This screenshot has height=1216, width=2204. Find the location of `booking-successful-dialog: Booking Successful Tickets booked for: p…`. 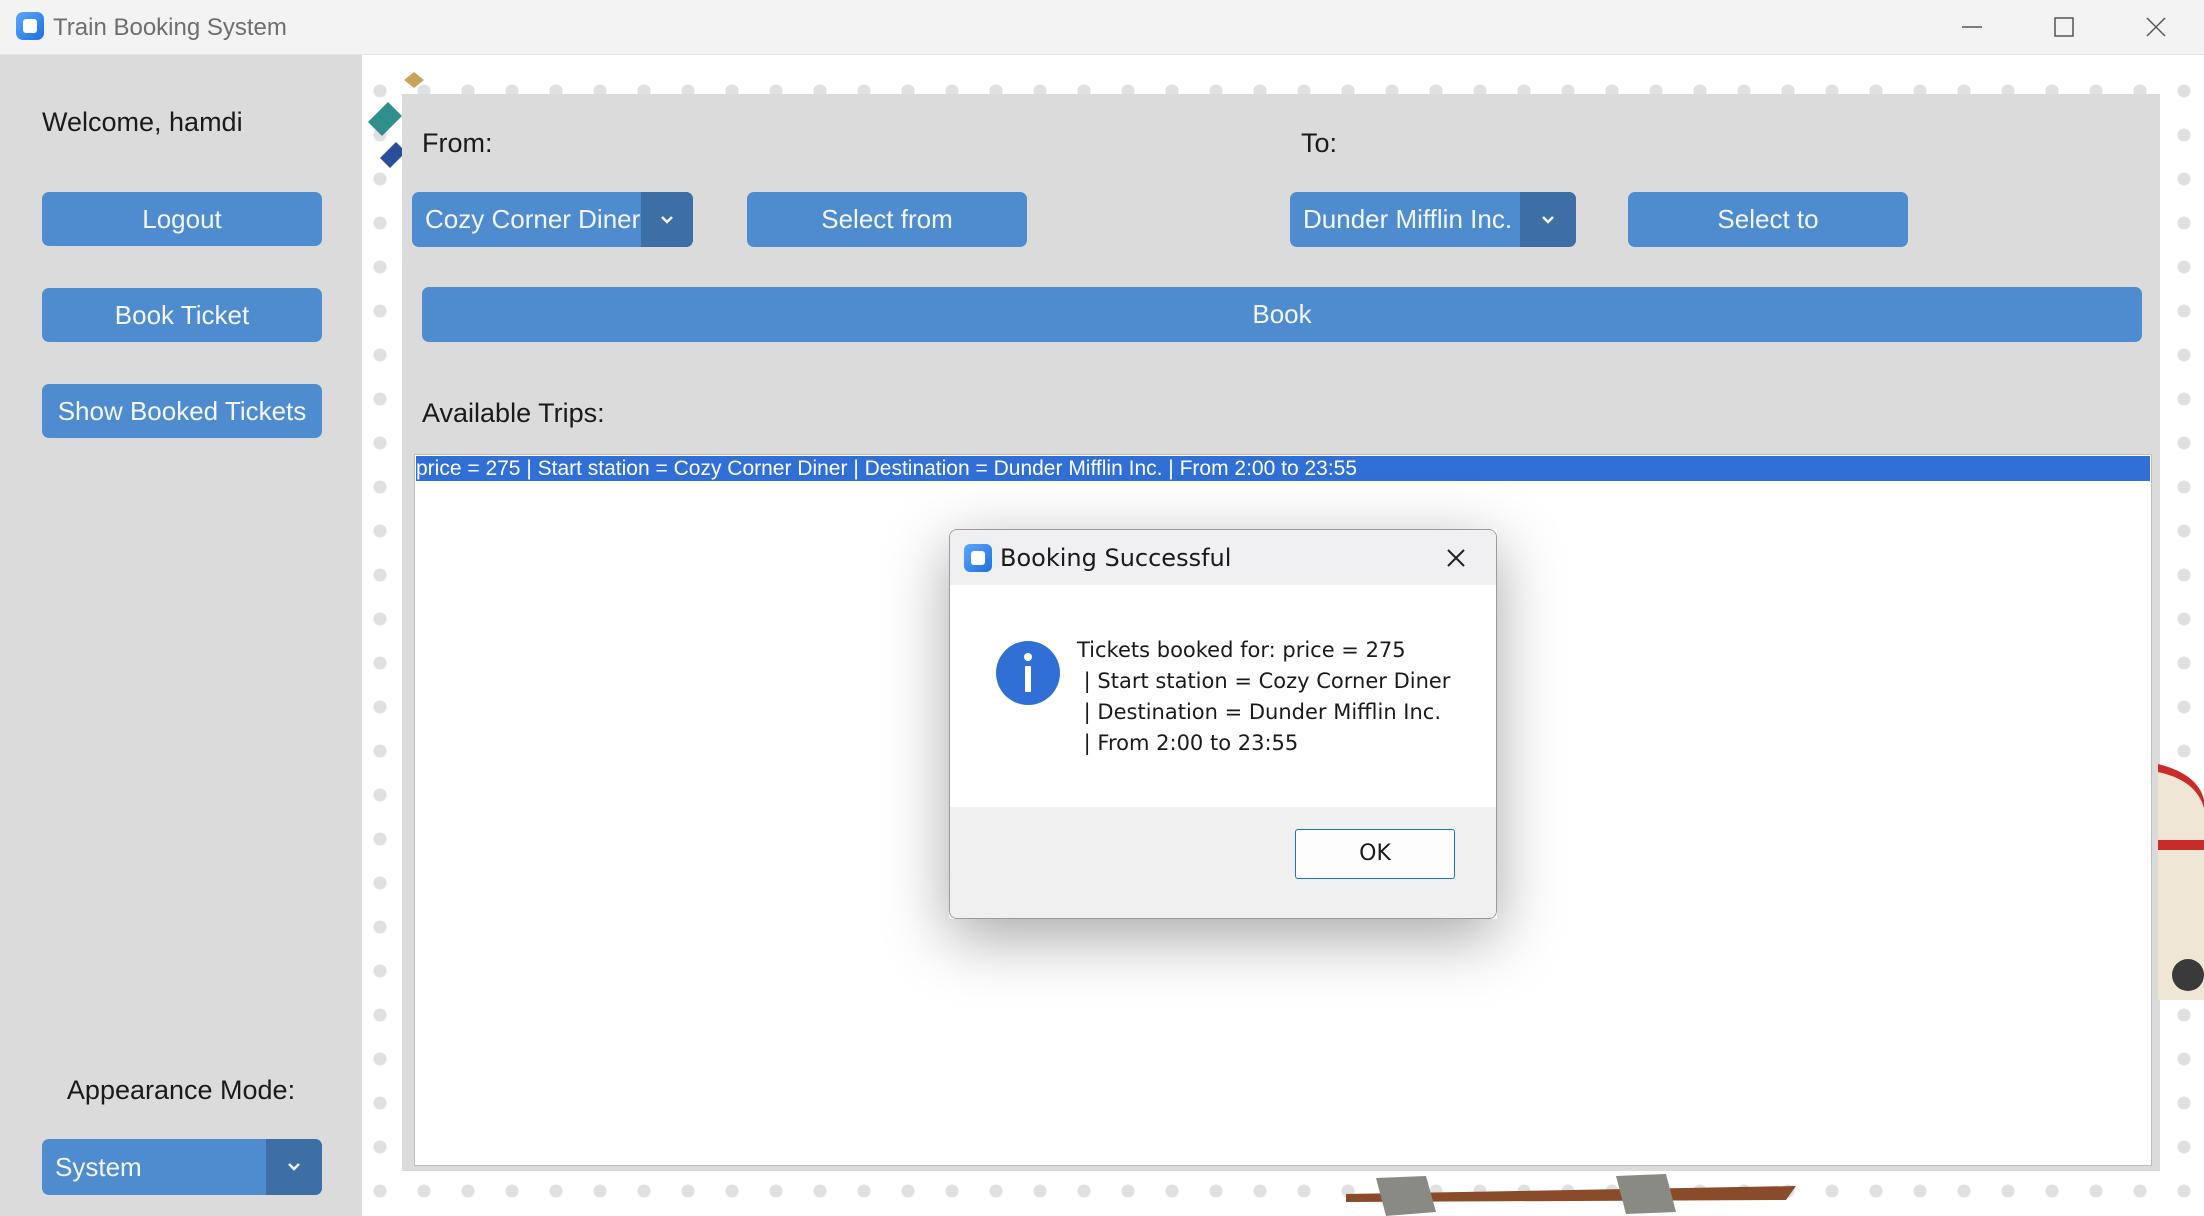

booking-successful-dialog: Booking Successful Tickets booked for: p… is located at coordinates (1223, 724).